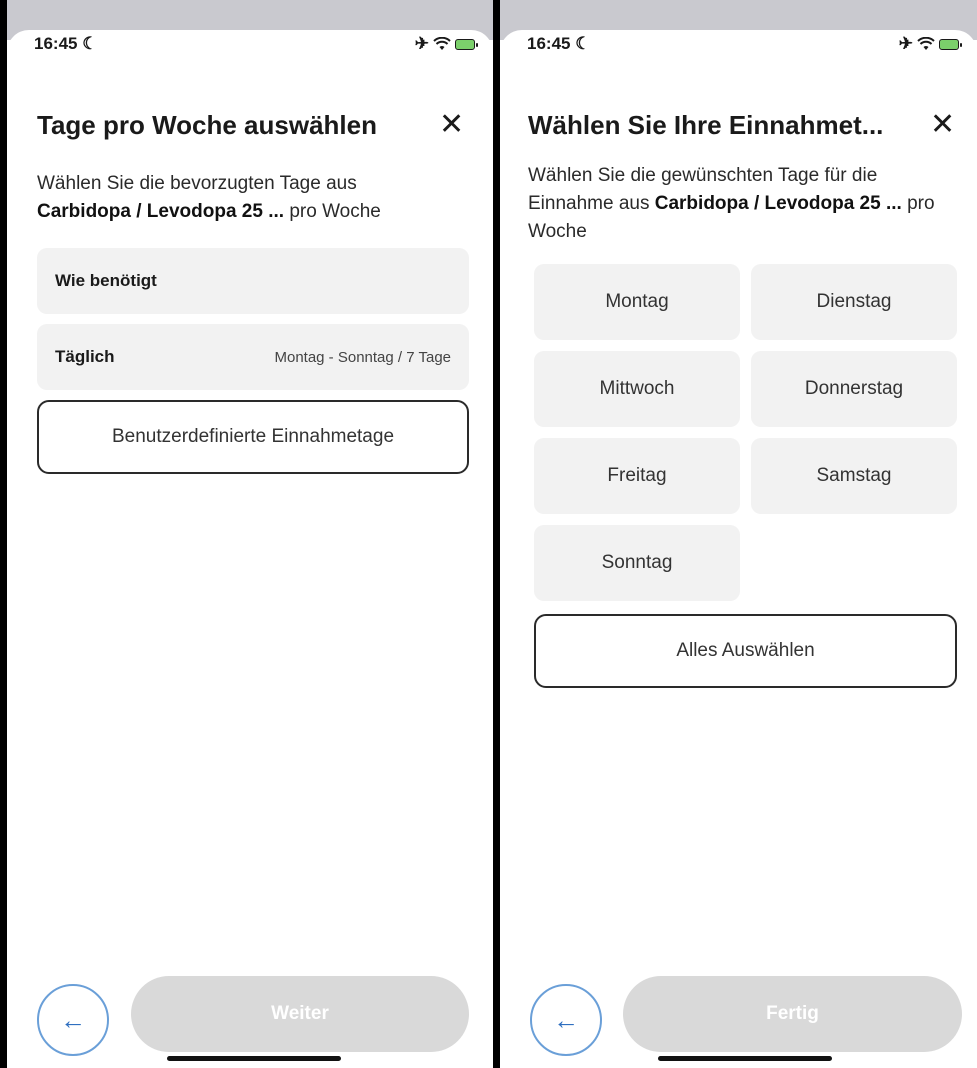 Image resolution: width=977 pixels, height=1068 pixels. Describe the element at coordinates (637, 302) in the screenshot. I see `day-monday: Montag` at that location.